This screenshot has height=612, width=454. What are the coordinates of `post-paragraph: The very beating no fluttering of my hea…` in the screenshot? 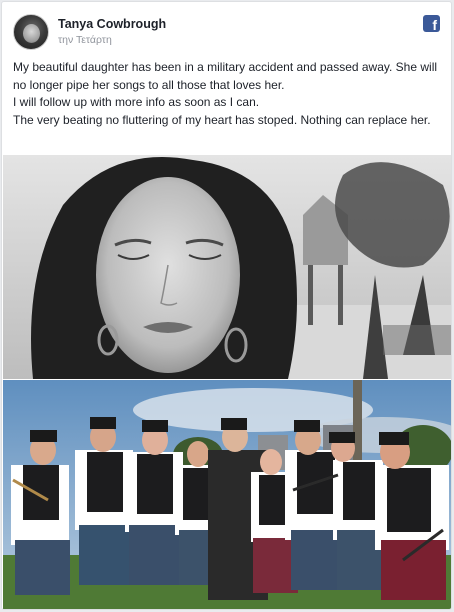 It's located at (222, 119).